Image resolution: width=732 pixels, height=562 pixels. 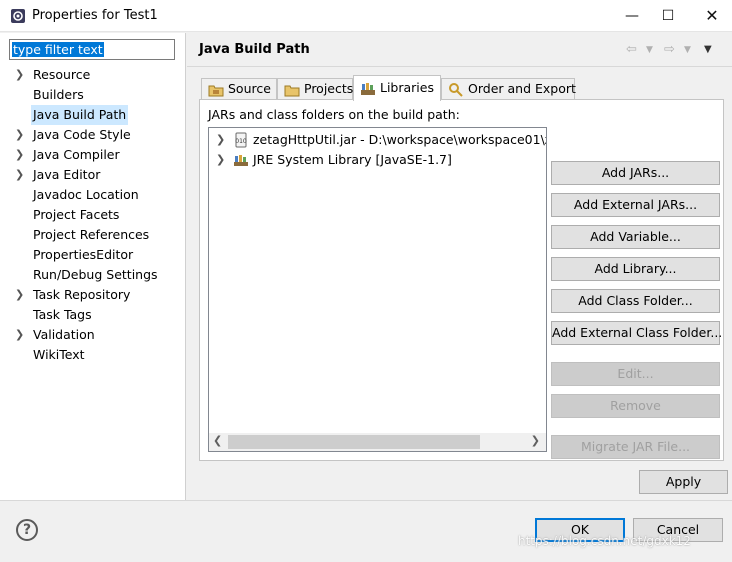 I want to click on apply-button: Apply, so click(x=683, y=482).